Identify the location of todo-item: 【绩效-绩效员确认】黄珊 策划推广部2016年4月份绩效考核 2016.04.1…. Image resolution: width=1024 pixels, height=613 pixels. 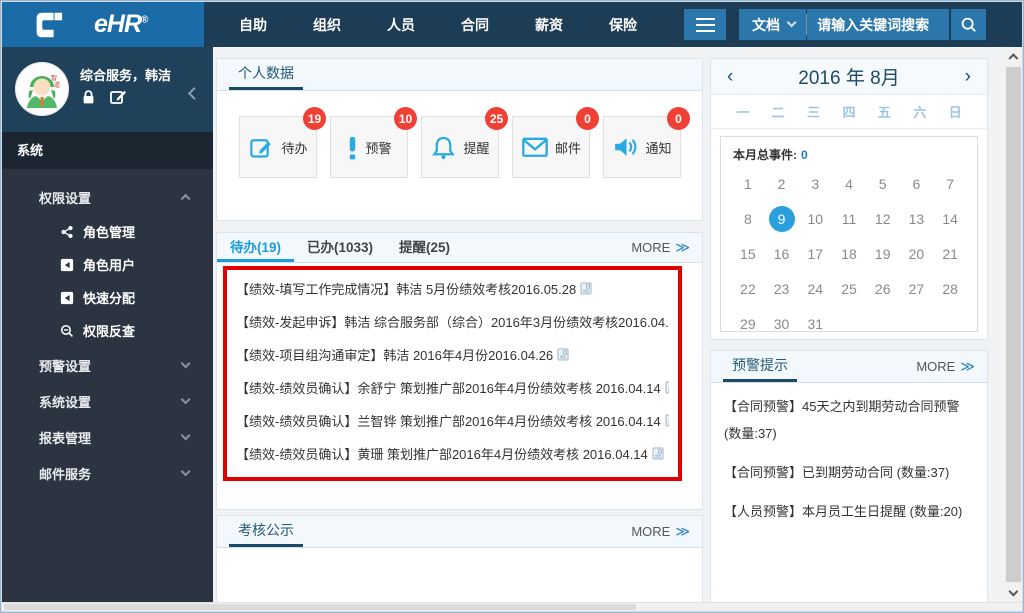
(452, 454).